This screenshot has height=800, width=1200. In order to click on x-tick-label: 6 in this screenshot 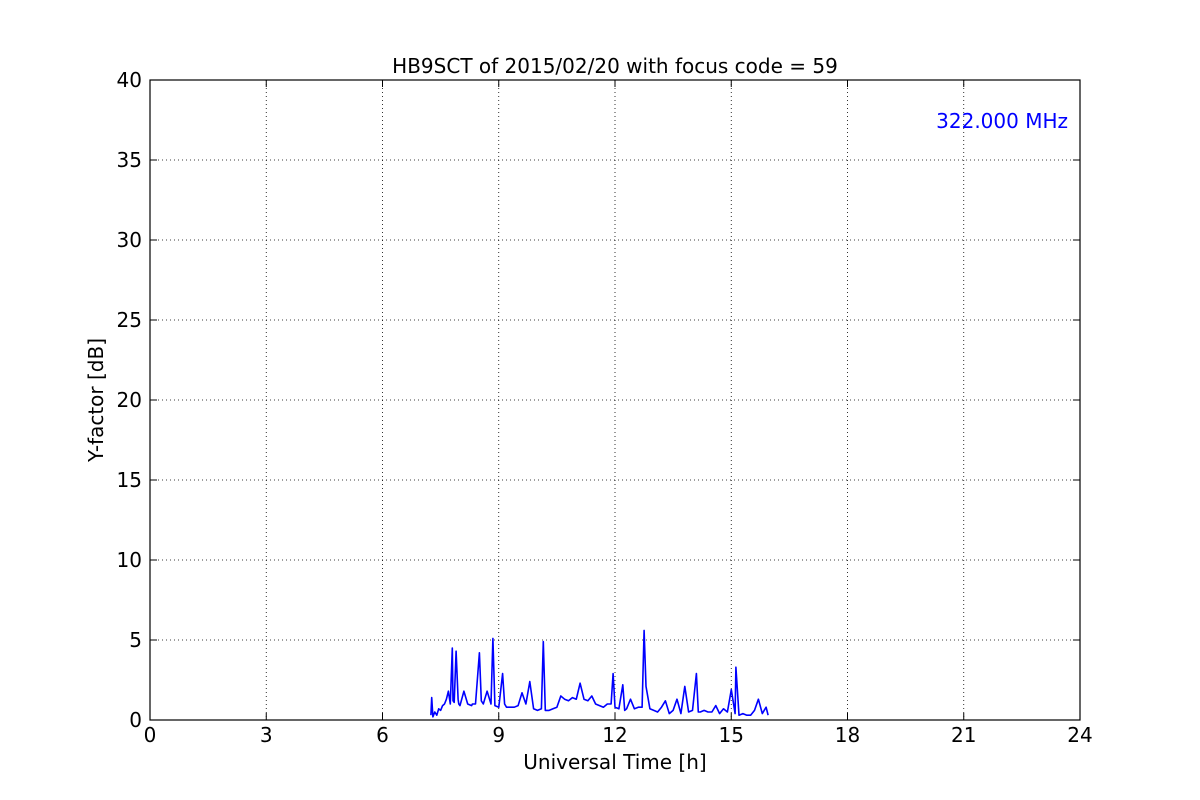, I will do `click(382, 735)`.